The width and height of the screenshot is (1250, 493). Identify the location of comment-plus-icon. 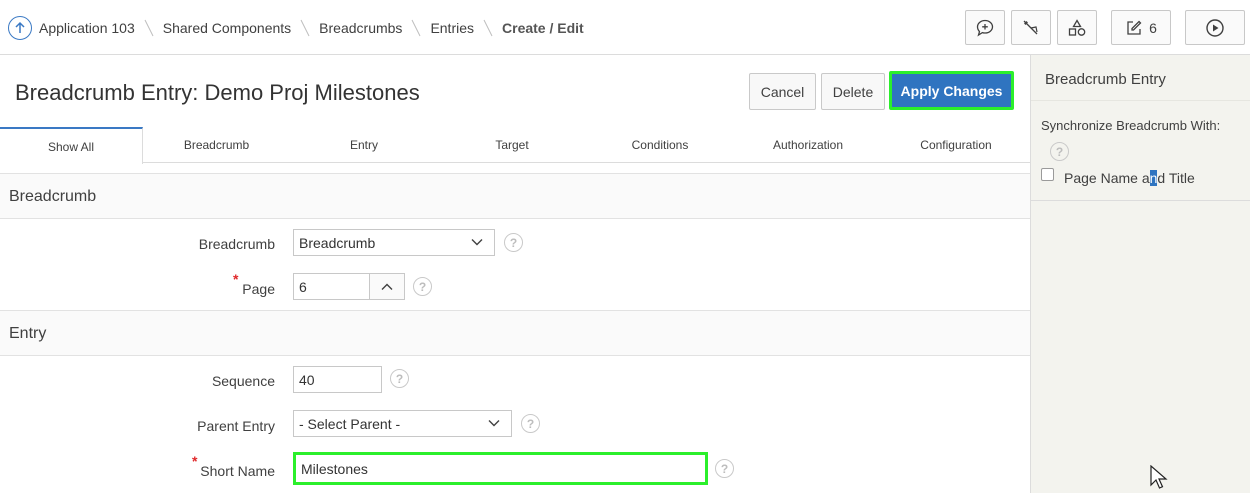
(985, 27).